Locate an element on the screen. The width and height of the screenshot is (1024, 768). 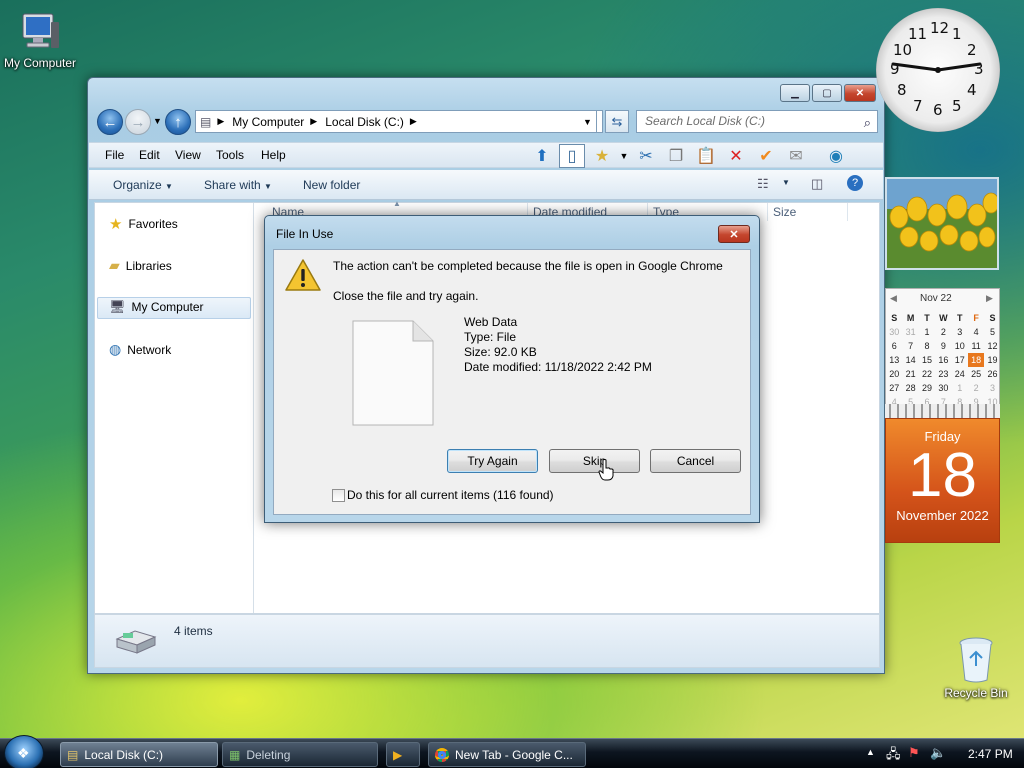
menu-view: View is located at coordinates (188, 155).